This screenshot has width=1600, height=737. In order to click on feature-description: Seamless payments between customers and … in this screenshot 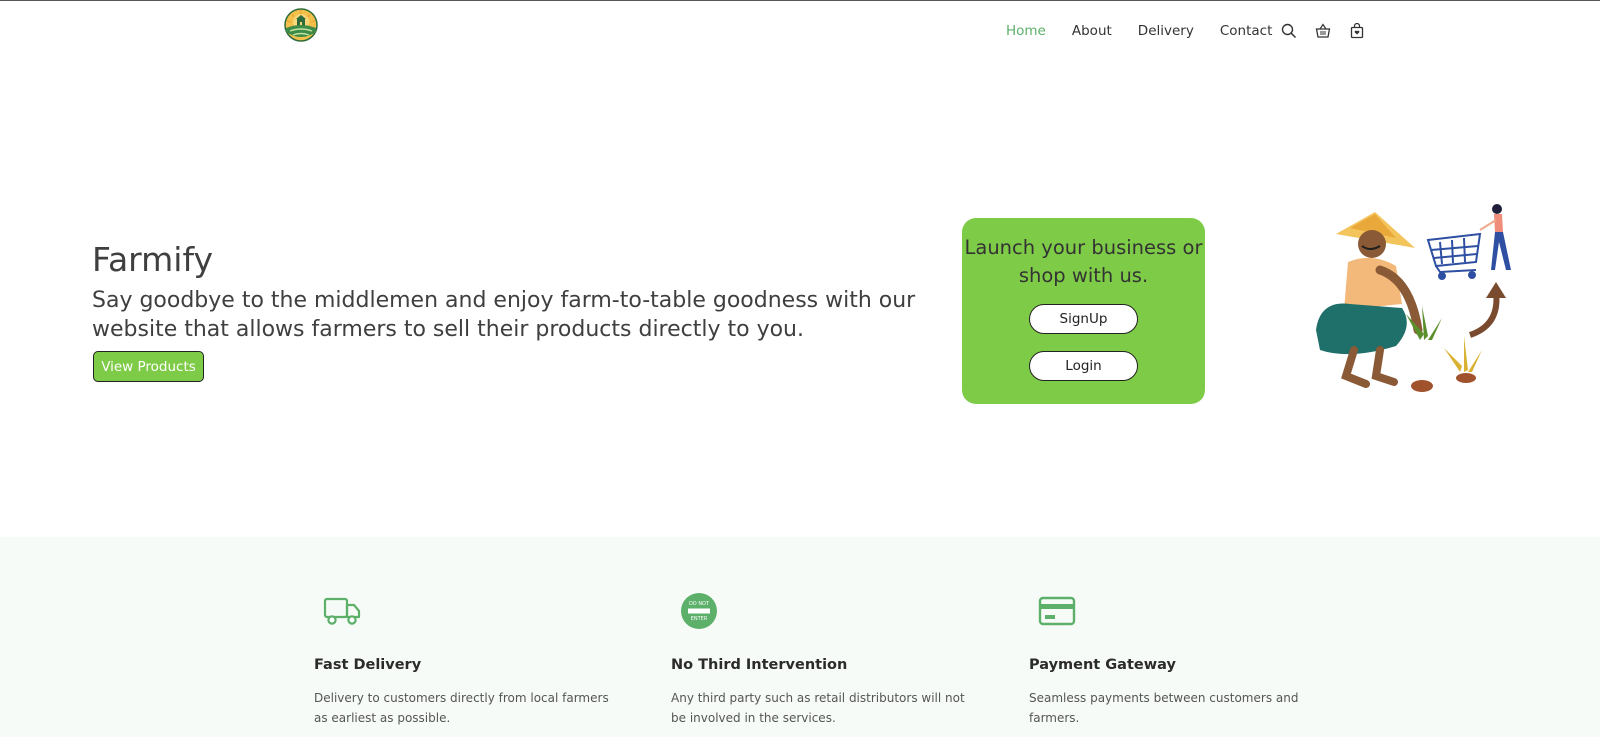, I will do `click(1164, 708)`.